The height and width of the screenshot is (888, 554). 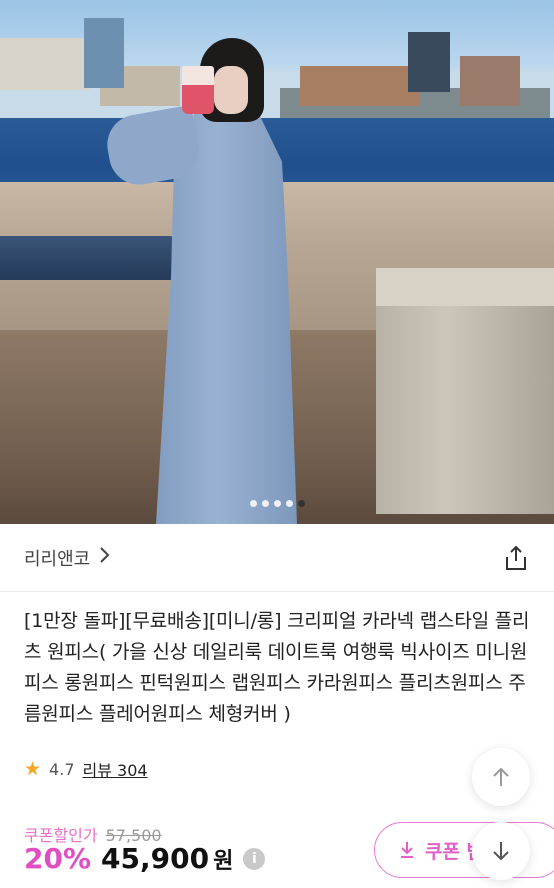 I want to click on brand-name: 리리앤코, so click(x=57, y=559).